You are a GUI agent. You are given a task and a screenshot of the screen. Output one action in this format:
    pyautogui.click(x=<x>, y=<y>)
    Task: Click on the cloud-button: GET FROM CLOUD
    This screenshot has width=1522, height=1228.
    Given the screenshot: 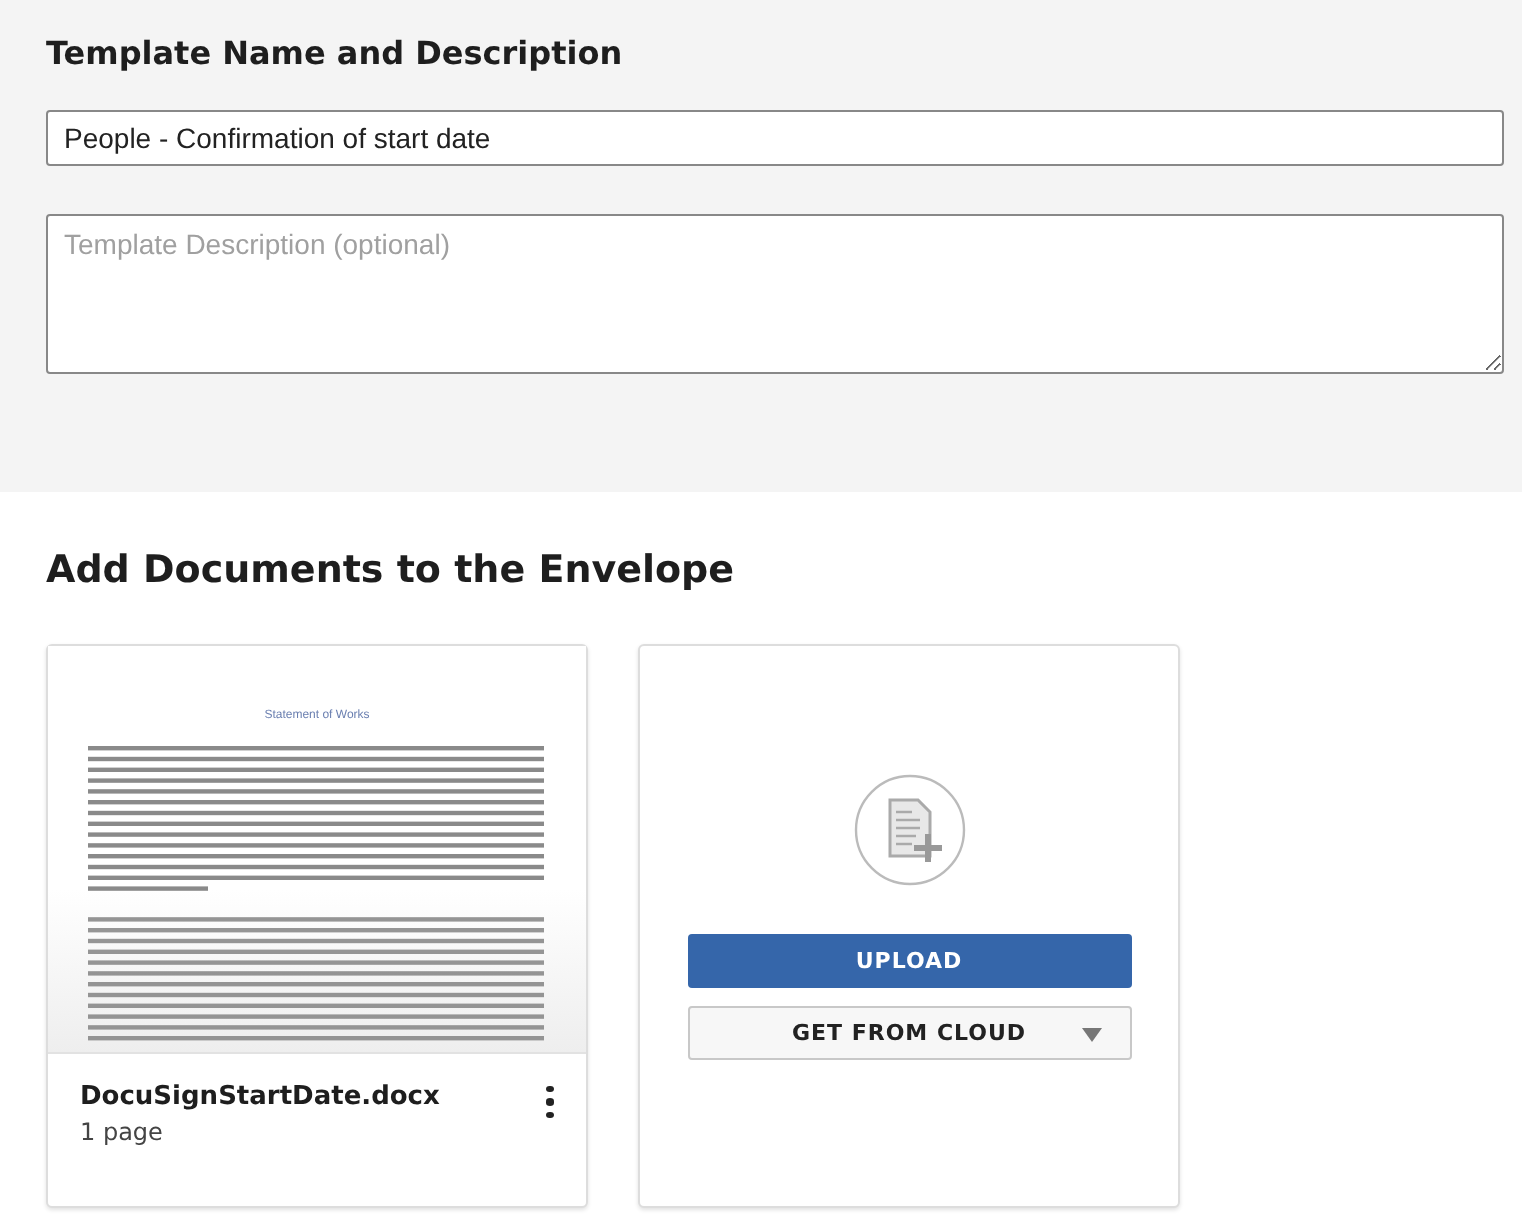 What is the action you would take?
    pyautogui.click(x=909, y=1033)
    